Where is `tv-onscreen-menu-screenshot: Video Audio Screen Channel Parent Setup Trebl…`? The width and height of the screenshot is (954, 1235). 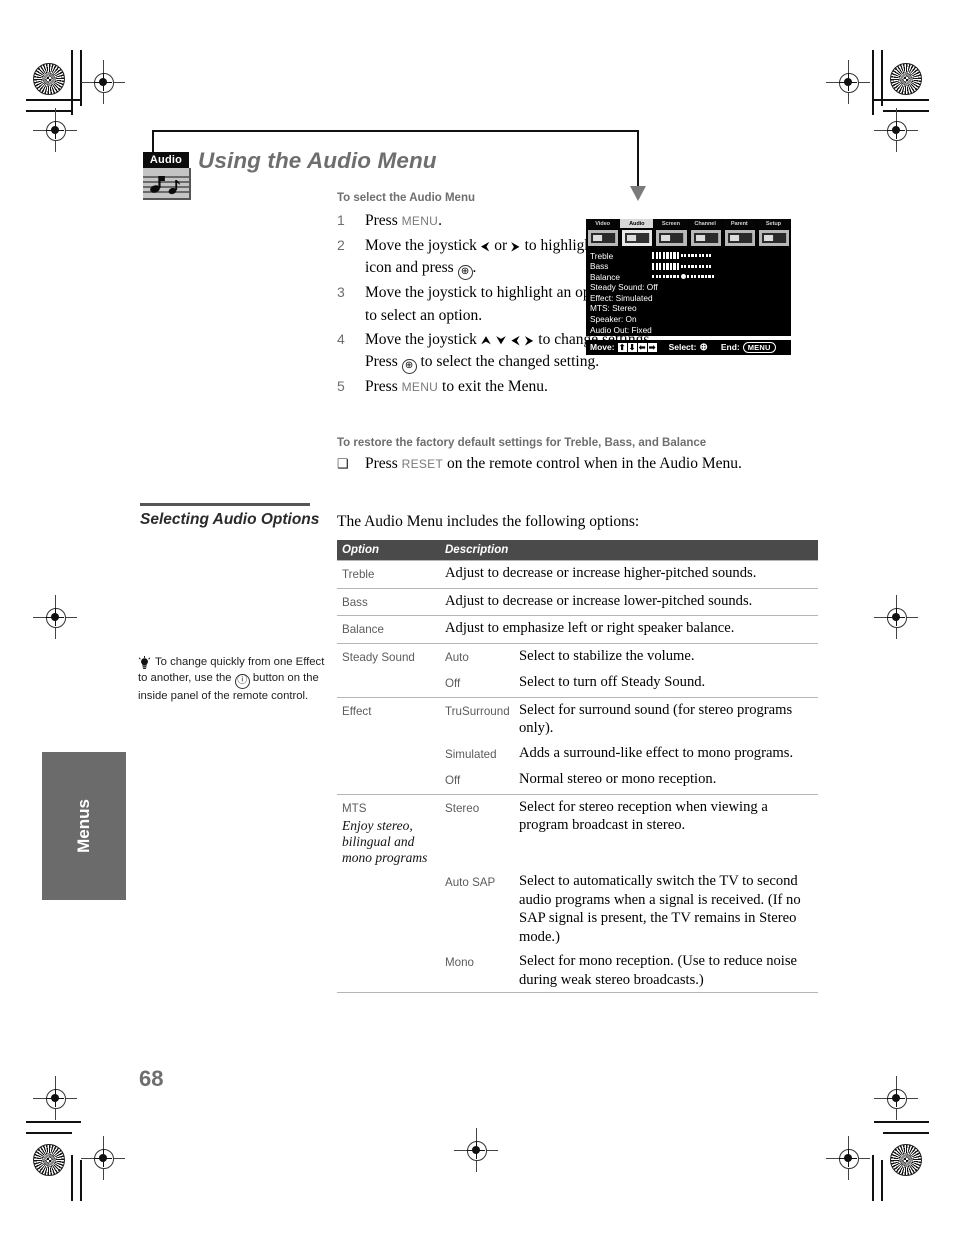 tv-onscreen-menu-screenshot: Video Audio Screen Channel Parent Setup Trebl… is located at coordinates (689, 287).